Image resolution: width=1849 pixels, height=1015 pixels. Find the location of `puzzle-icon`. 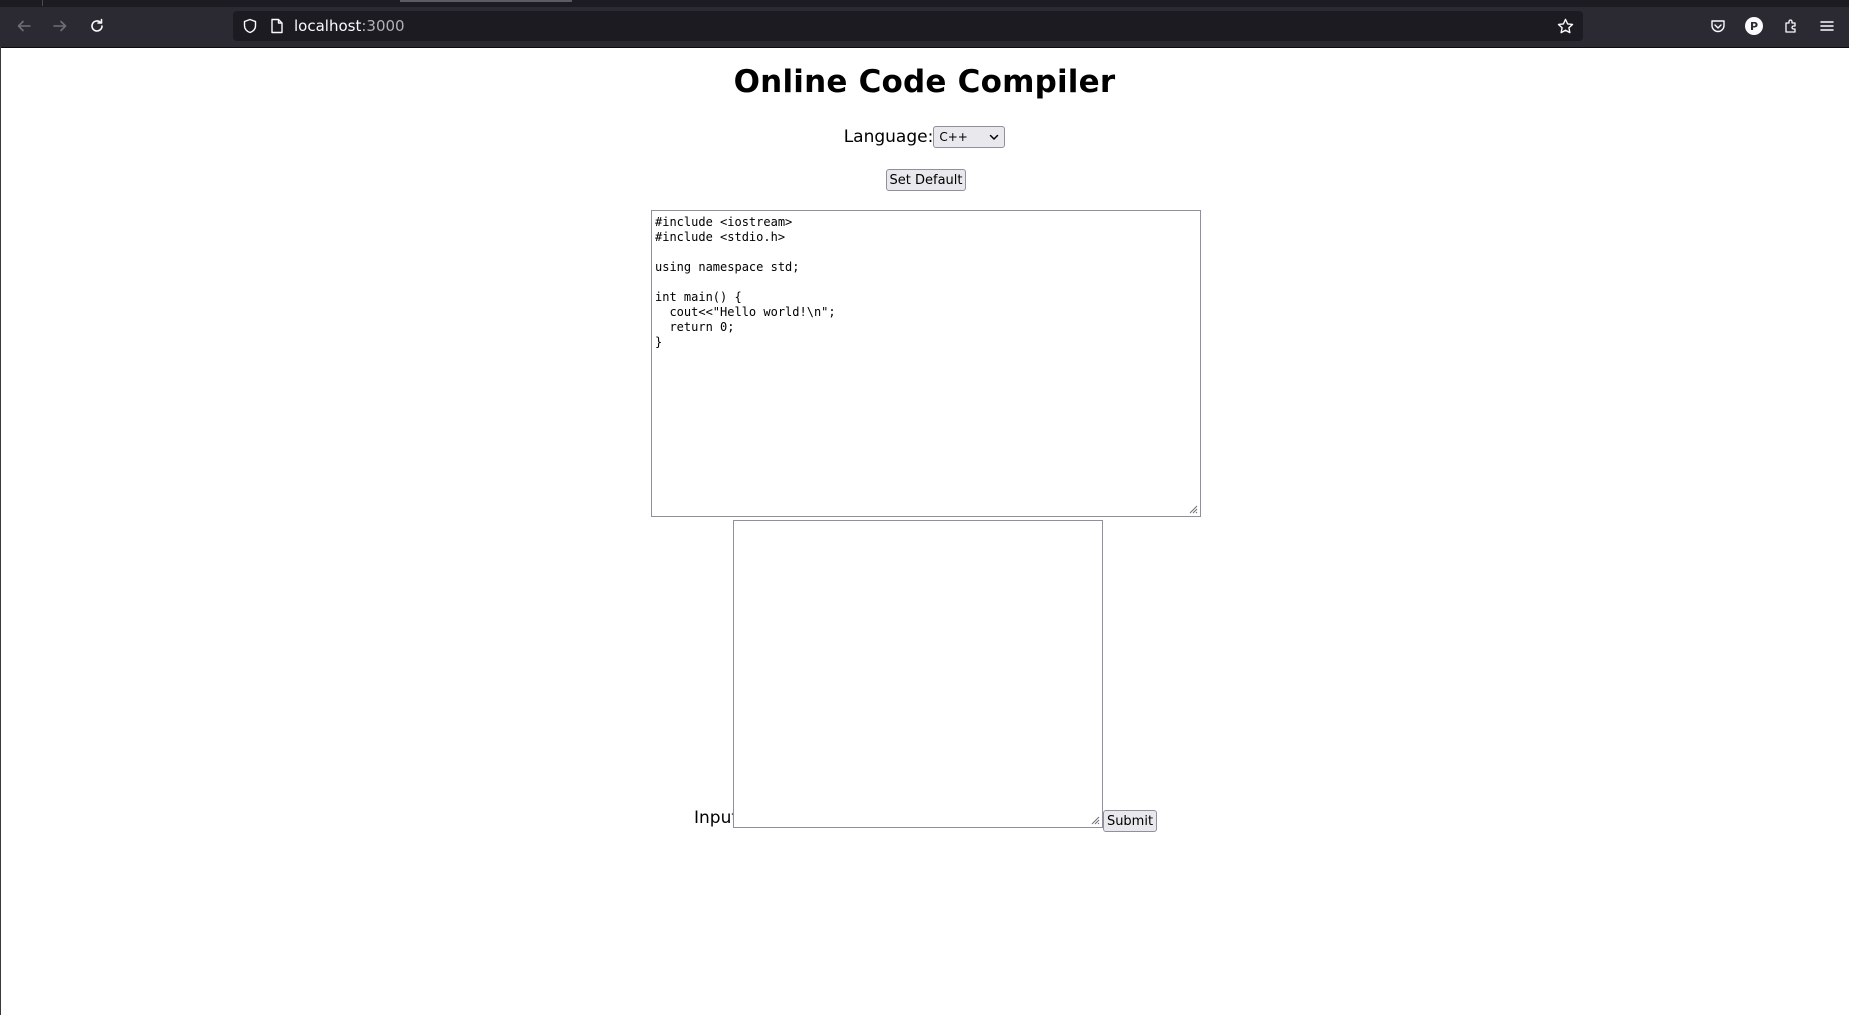

puzzle-icon is located at coordinates (1790, 26).